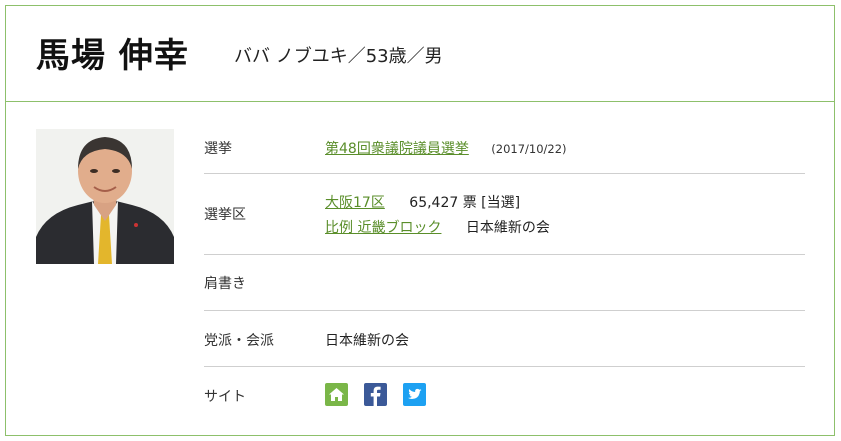  What do you see at coordinates (383, 228) in the screenshot?
I see `pr-block-link: 比例 近畿ブロック` at bounding box center [383, 228].